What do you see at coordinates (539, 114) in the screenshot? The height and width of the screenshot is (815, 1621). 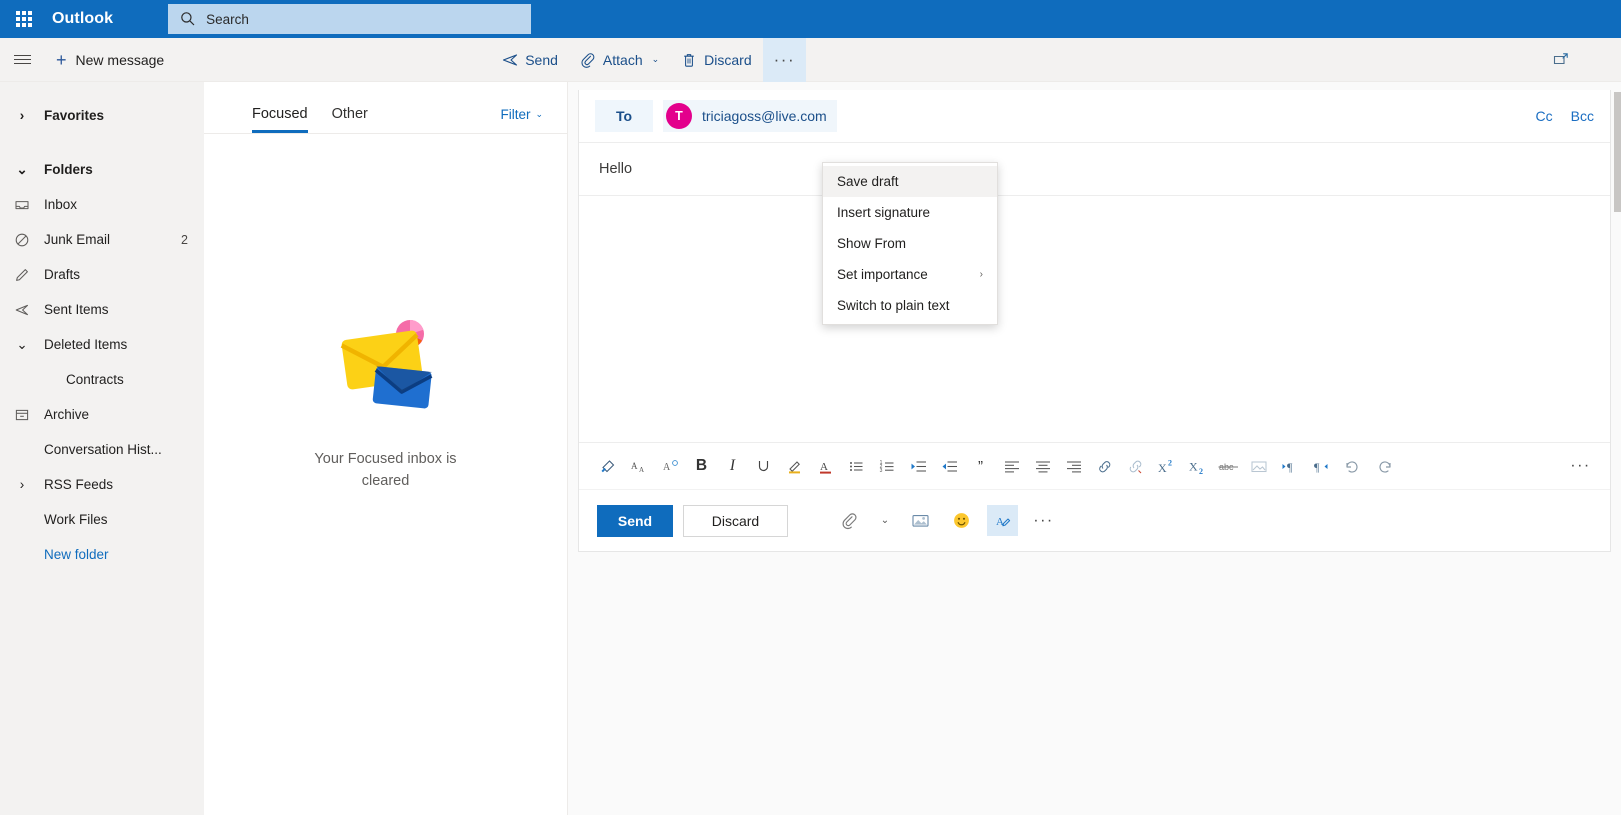 I see `chevron-down-icon: ⌄` at bounding box center [539, 114].